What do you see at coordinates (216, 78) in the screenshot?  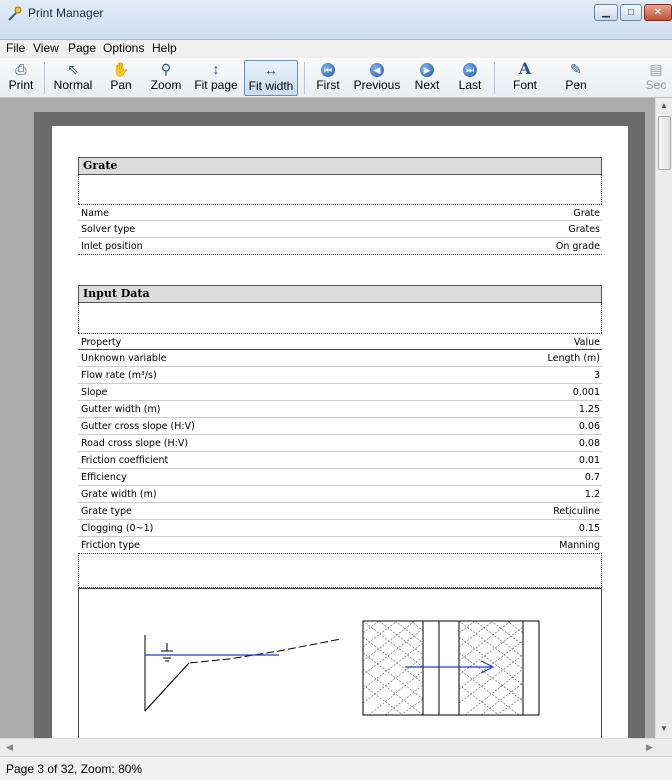 I see `fit-page-button: ↕ Fit page` at bounding box center [216, 78].